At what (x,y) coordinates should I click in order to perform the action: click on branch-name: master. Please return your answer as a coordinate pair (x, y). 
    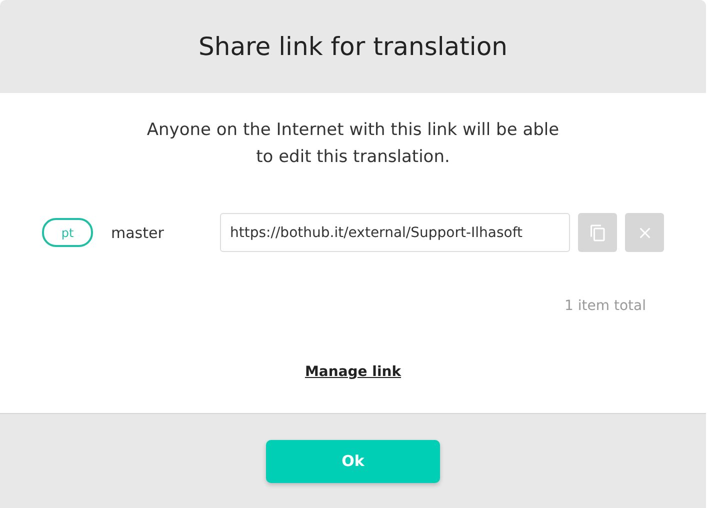
    Looking at the image, I should click on (138, 233).